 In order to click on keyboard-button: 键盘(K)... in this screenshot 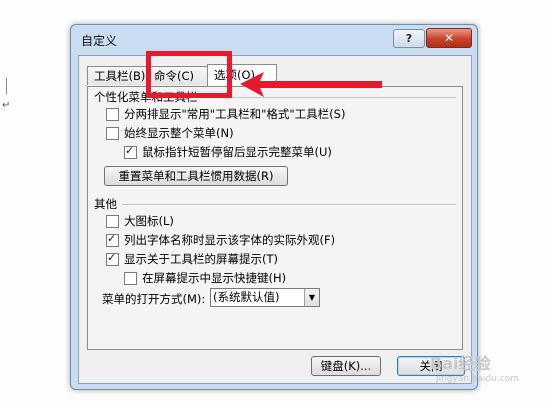, I will do `click(346, 366)`.